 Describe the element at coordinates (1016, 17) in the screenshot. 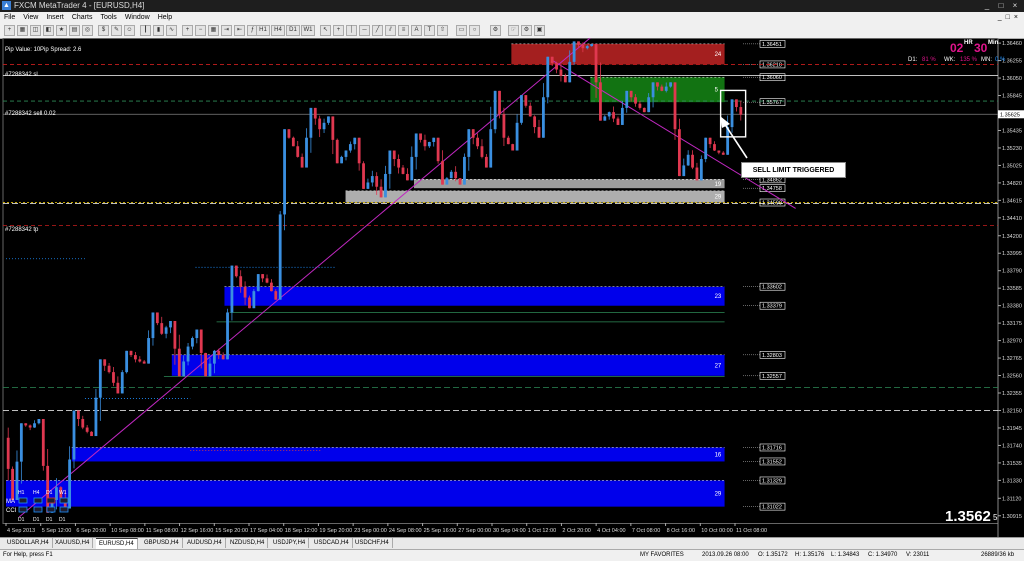

I see `doc-close-button: ×` at that location.